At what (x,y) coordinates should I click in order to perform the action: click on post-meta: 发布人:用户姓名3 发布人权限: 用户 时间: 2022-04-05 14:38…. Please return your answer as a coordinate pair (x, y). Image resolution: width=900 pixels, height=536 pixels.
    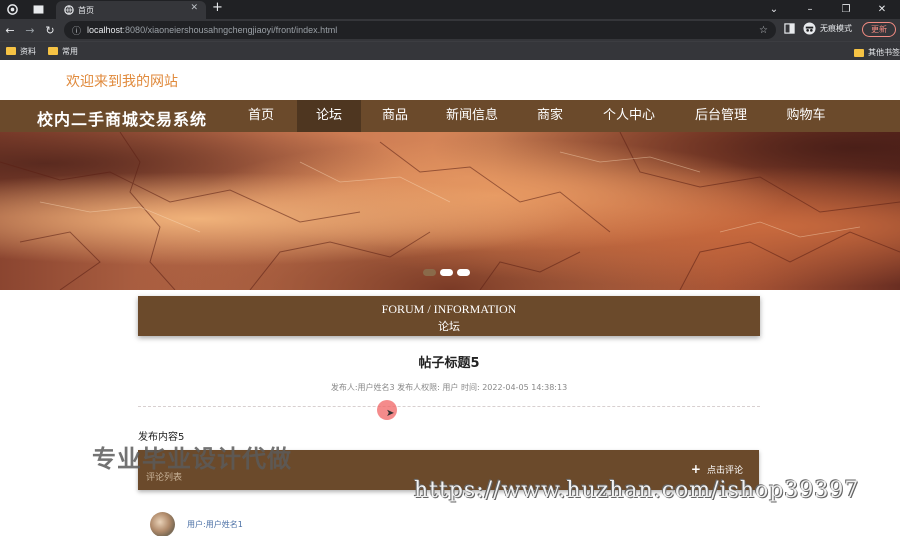
    Looking at the image, I should click on (449, 387).